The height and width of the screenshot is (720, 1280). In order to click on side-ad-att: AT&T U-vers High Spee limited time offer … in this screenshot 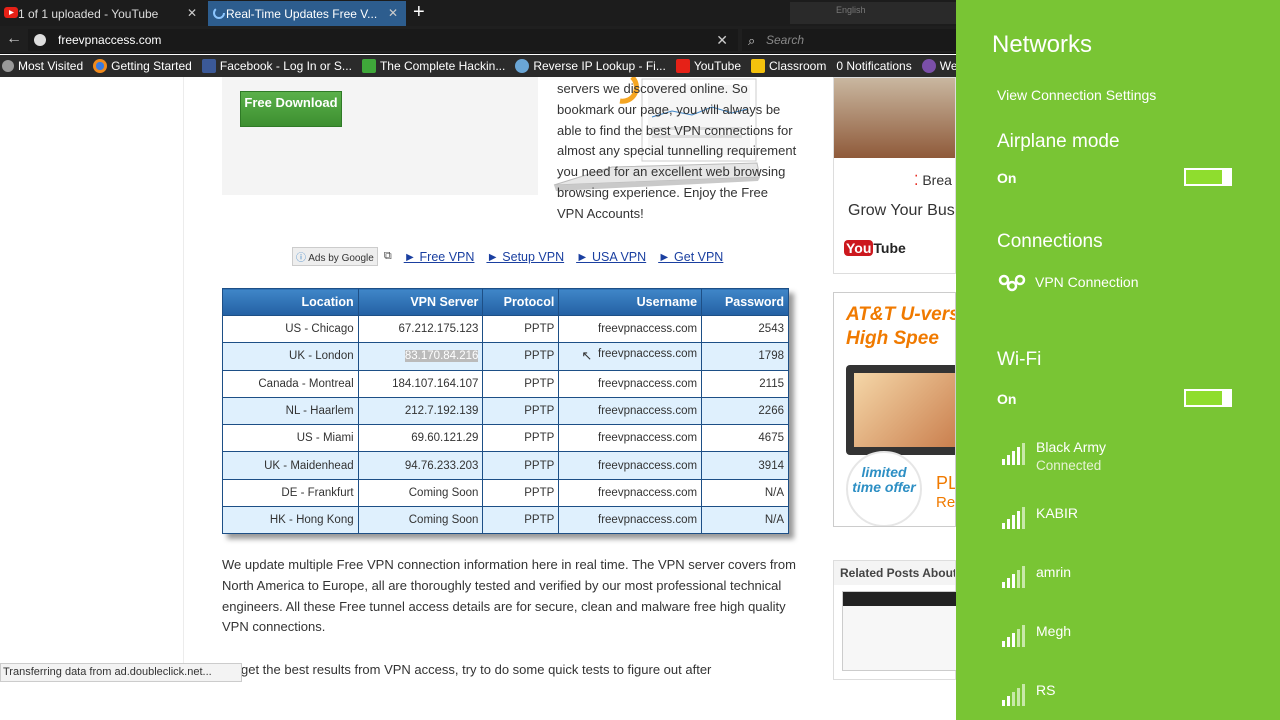, I will do `click(894, 409)`.